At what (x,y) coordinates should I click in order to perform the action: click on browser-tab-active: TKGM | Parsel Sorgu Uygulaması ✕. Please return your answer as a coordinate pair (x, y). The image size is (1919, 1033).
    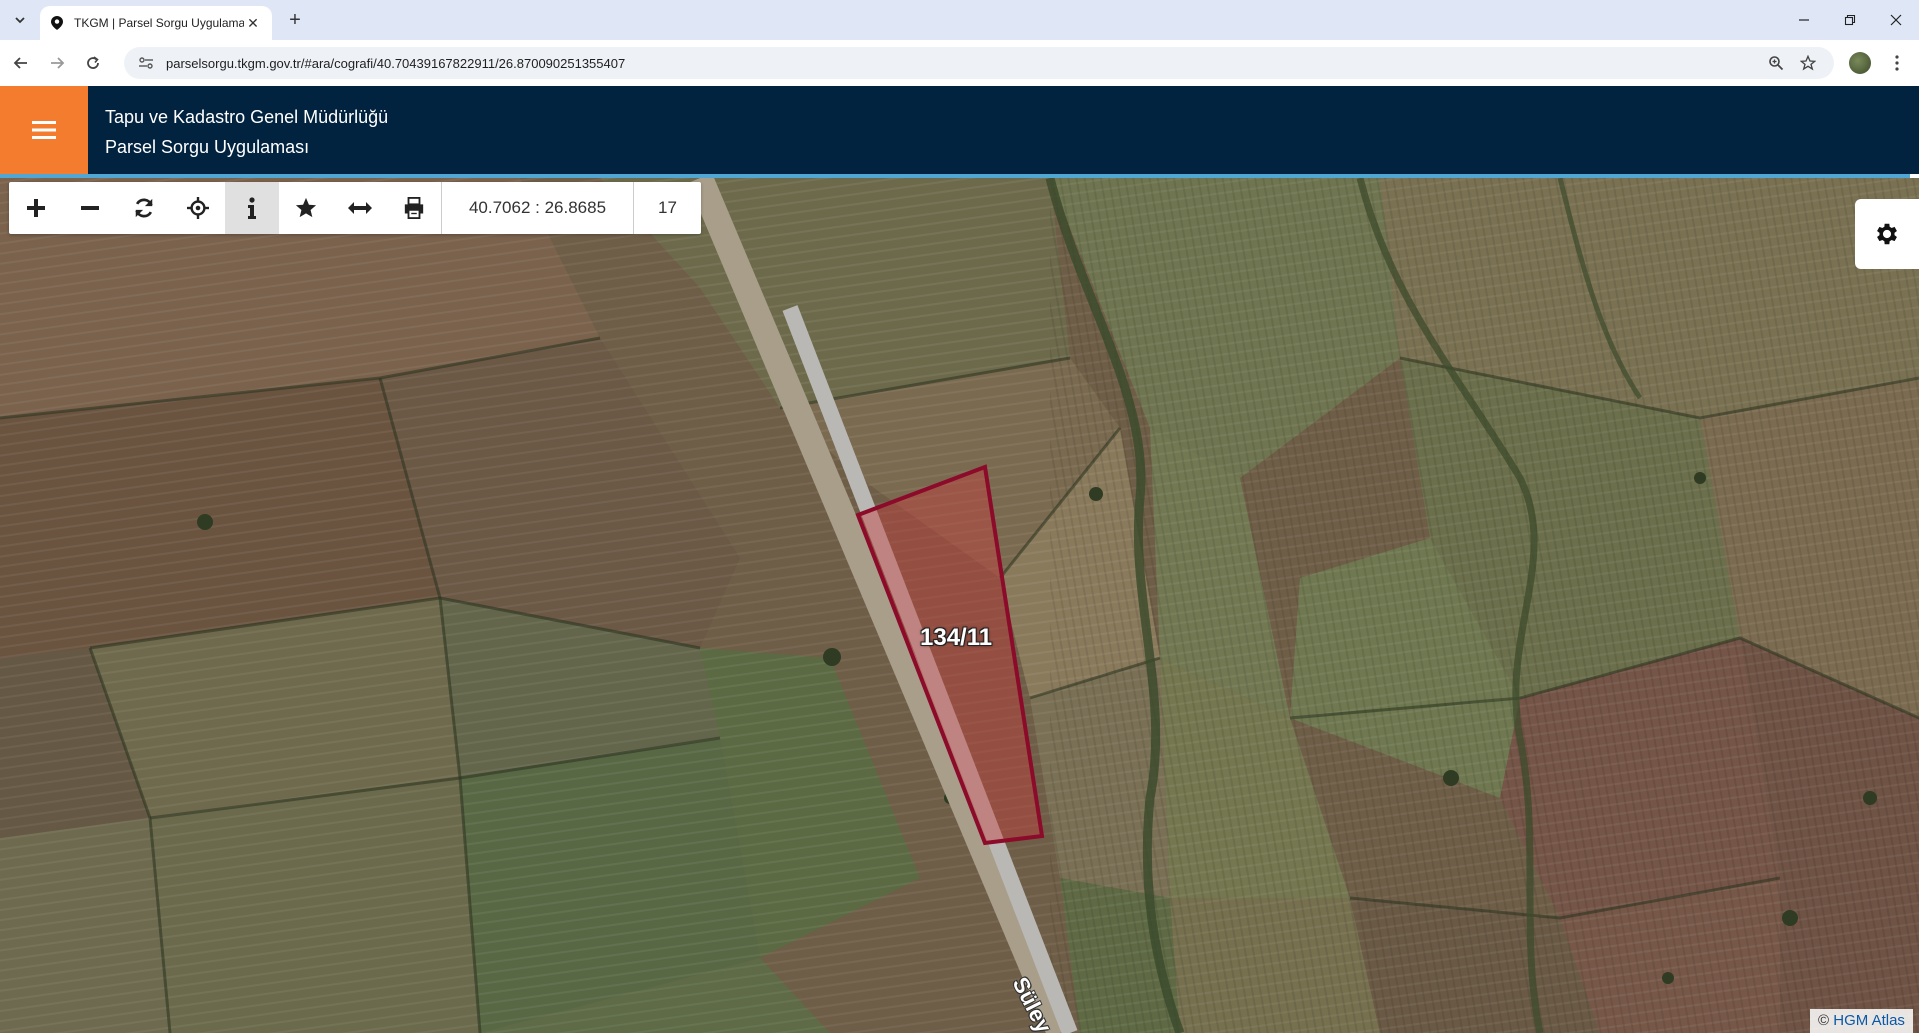
    Looking at the image, I should click on (156, 23).